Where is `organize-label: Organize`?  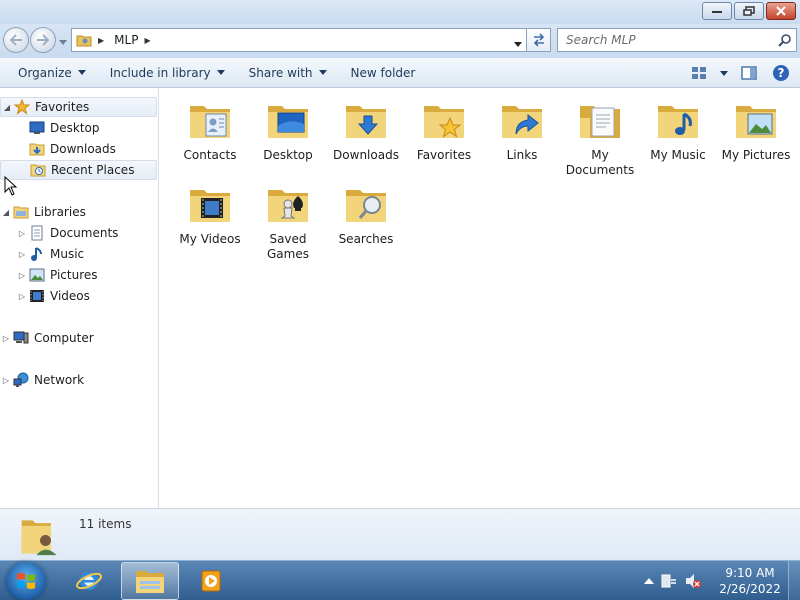
organize-label: Organize is located at coordinates (45, 72).